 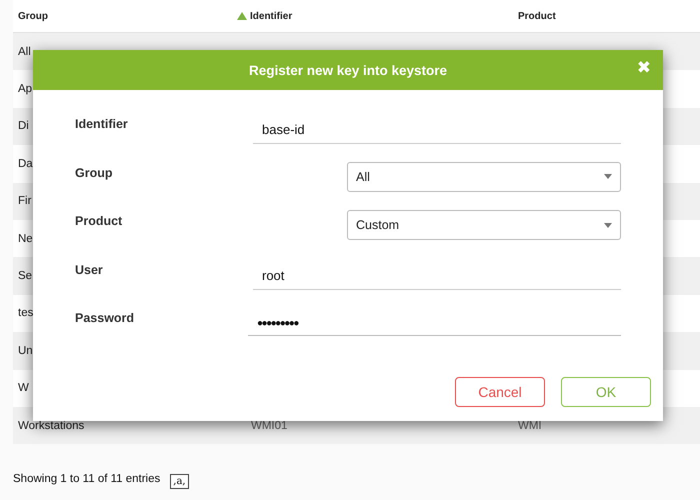 What do you see at coordinates (23, 126) in the screenshot?
I see `table-cell-text: Di` at bounding box center [23, 126].